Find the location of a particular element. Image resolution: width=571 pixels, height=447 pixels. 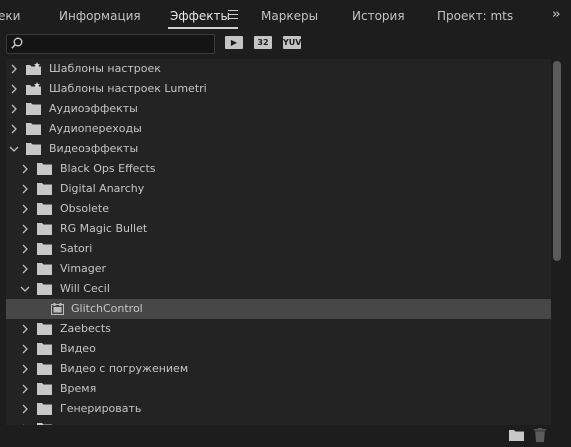

panel-footer is located at coordinates (285, 436).